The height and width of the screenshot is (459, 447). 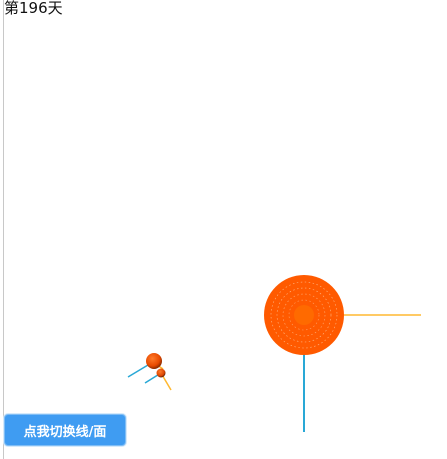 What do you see at coordinates (161, 373) in the screenshot?
I see `moon-sphere` at bounding box center [161, 373].